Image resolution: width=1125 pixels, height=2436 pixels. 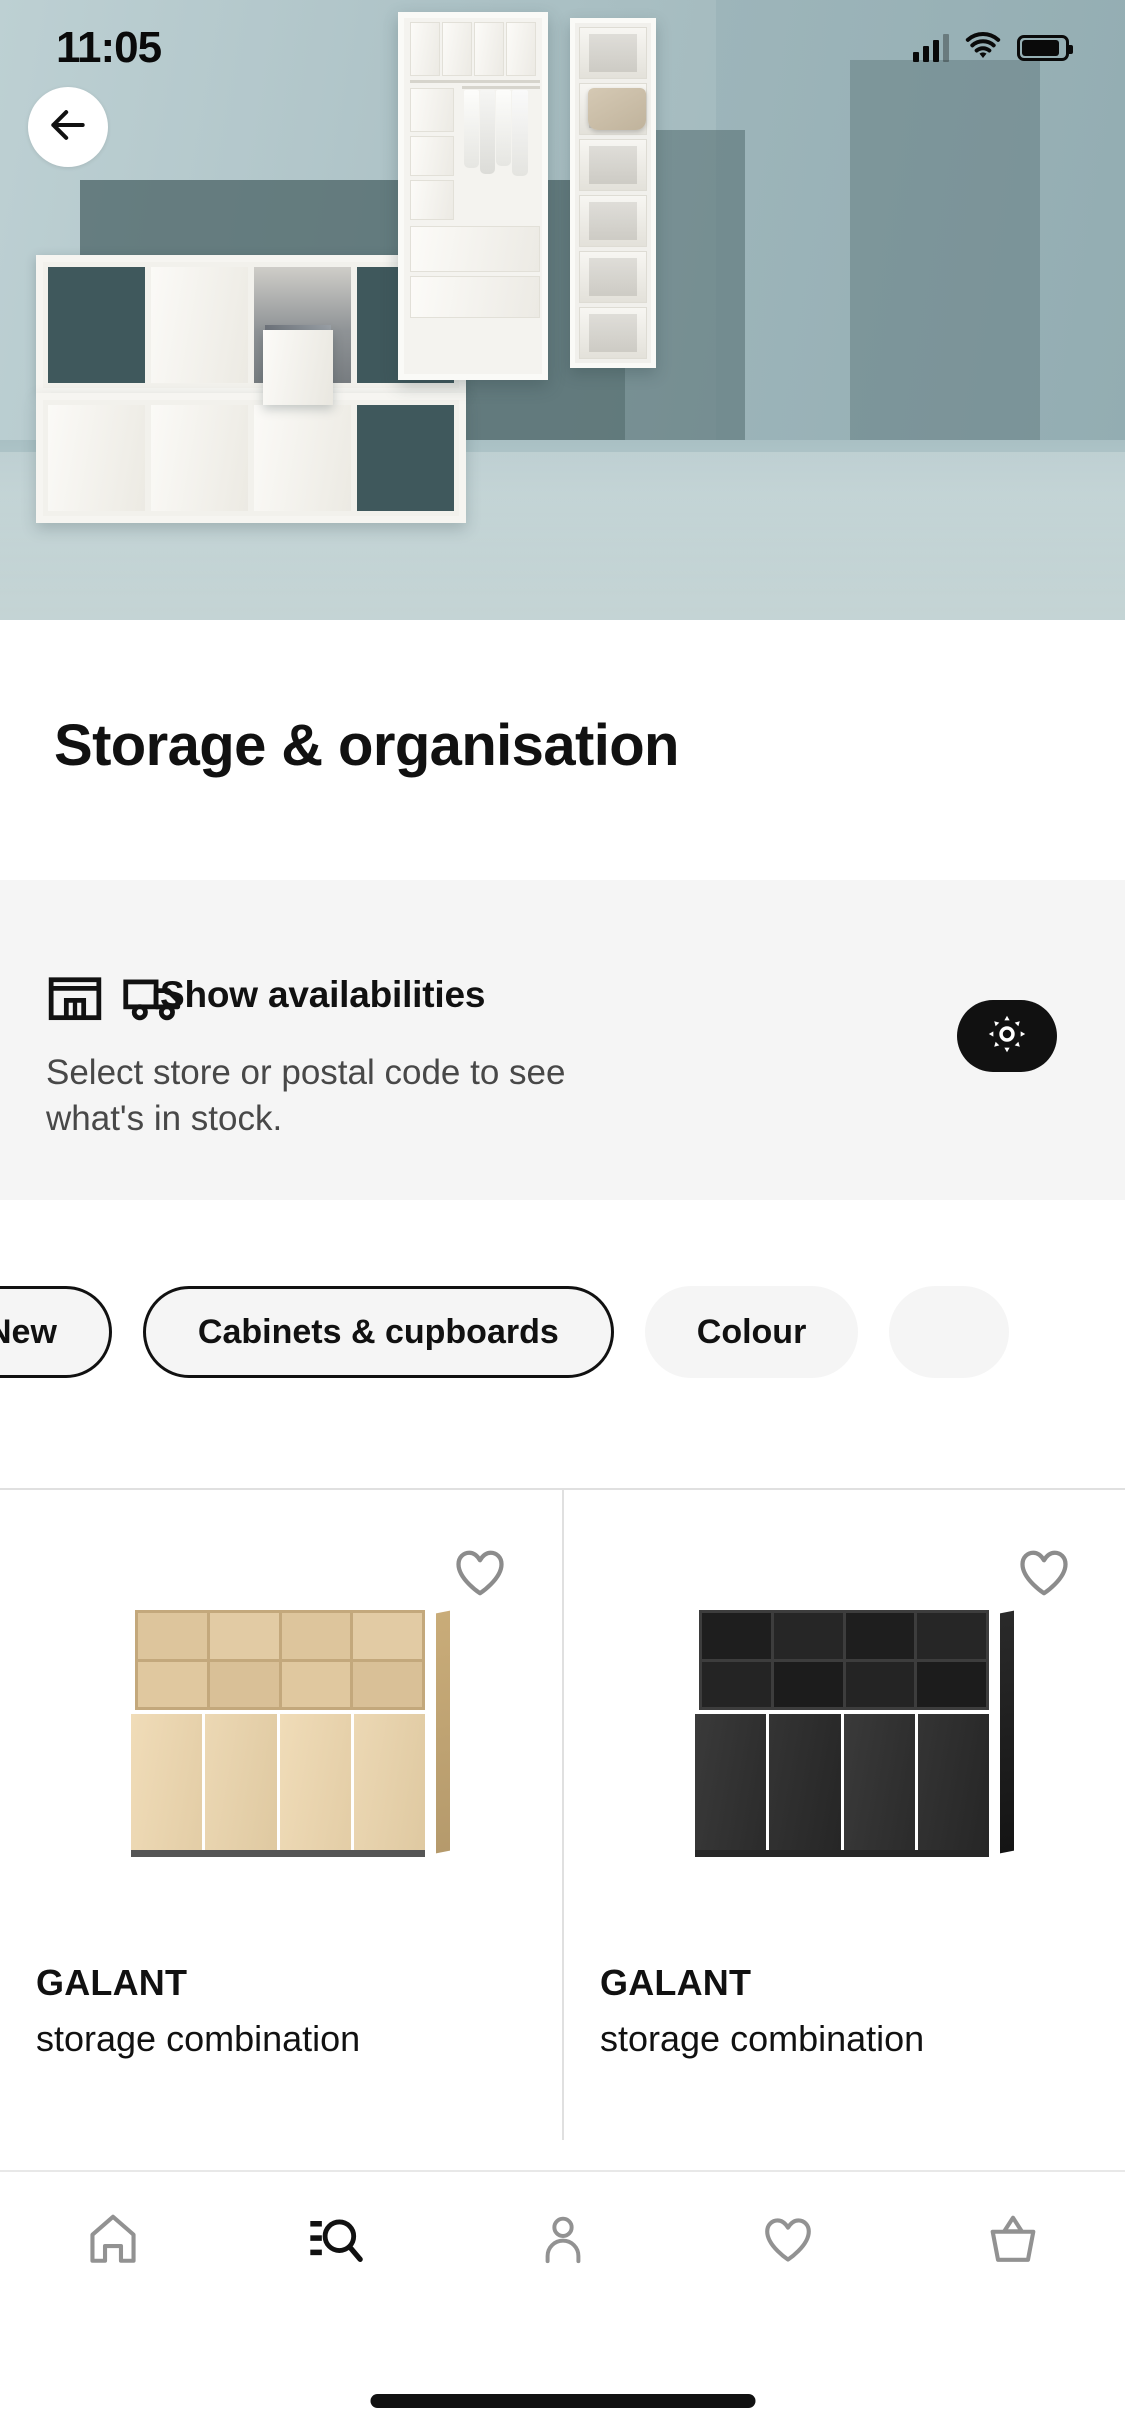 I want to click on status-icons, so click(x=993, y=48).